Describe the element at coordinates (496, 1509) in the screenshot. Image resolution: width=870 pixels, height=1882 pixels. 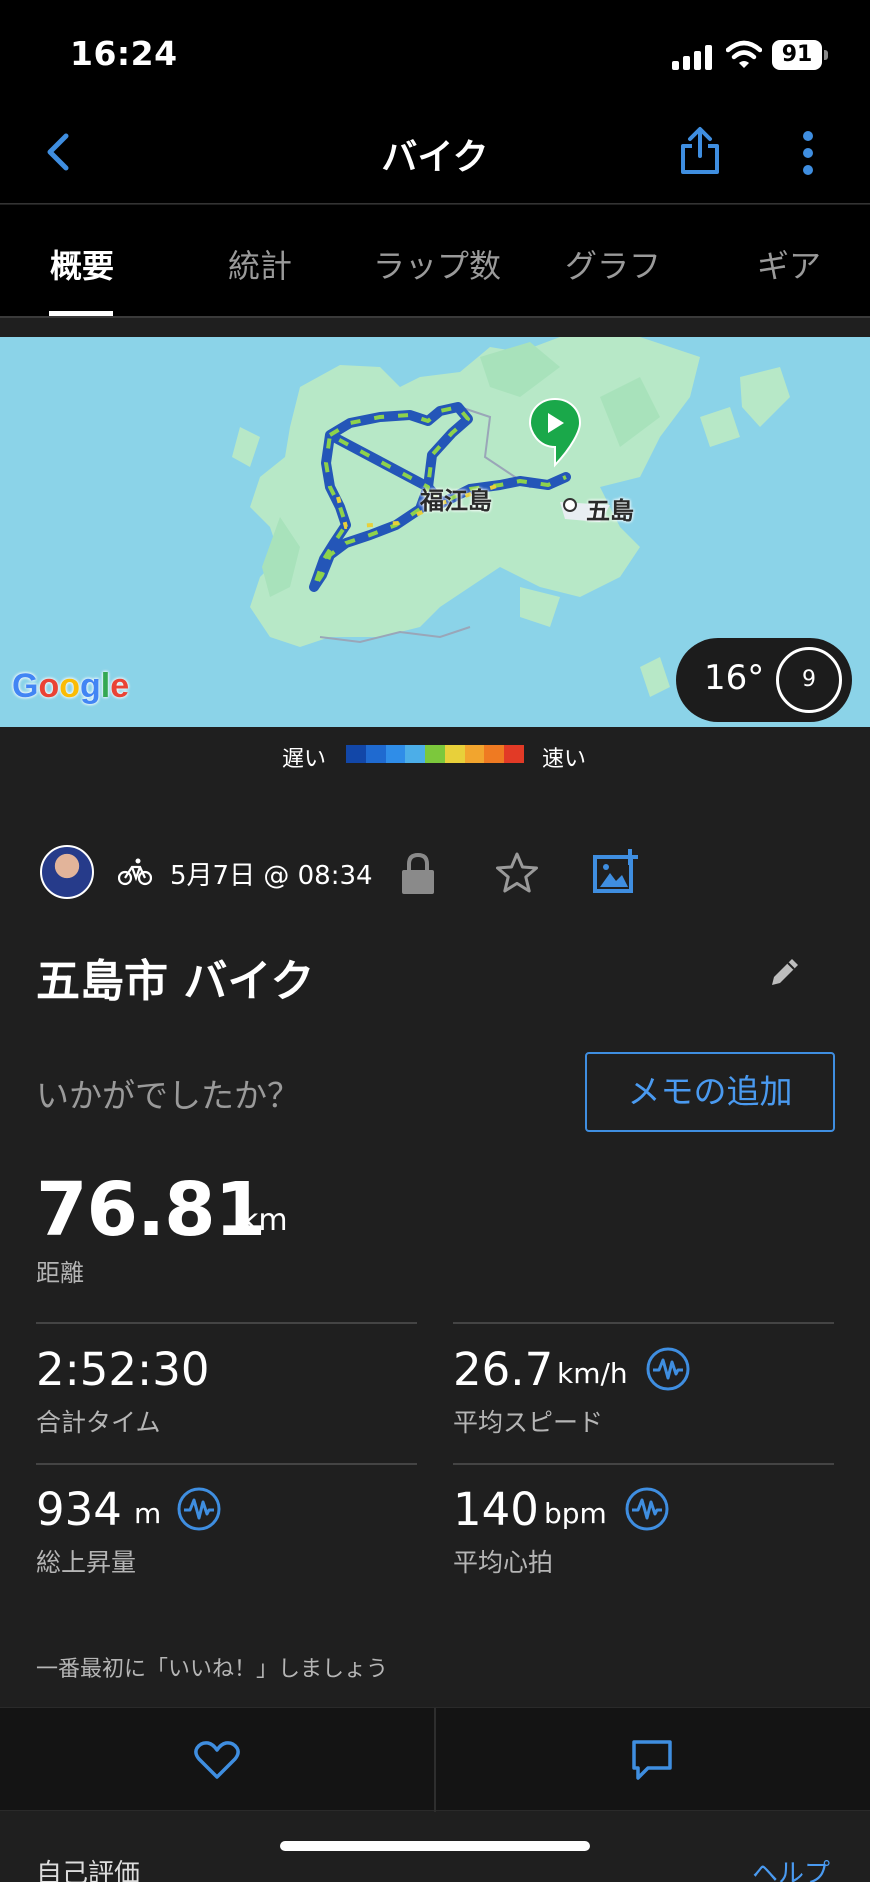
I see `avg-heart-rate-value: 140` at that location.